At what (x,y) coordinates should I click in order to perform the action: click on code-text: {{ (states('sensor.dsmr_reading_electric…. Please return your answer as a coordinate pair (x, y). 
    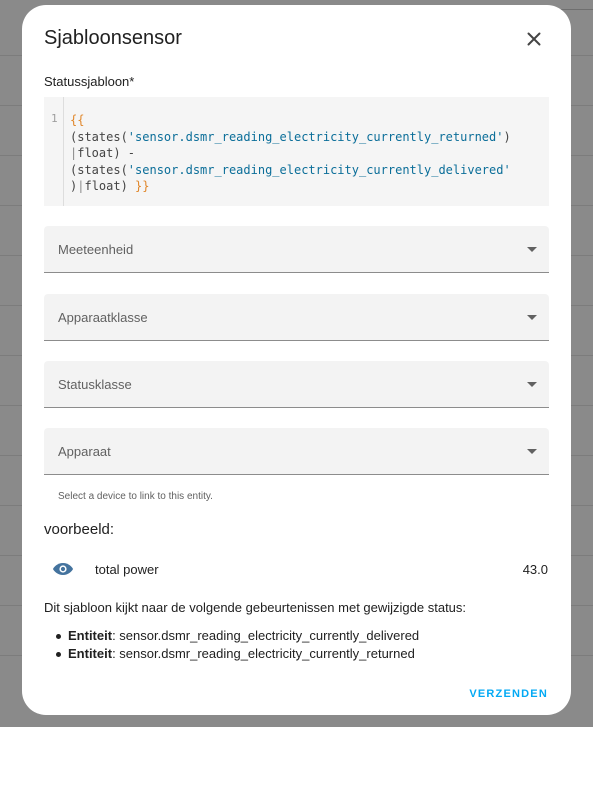
    Looking at the image, I should click on (290, 153).